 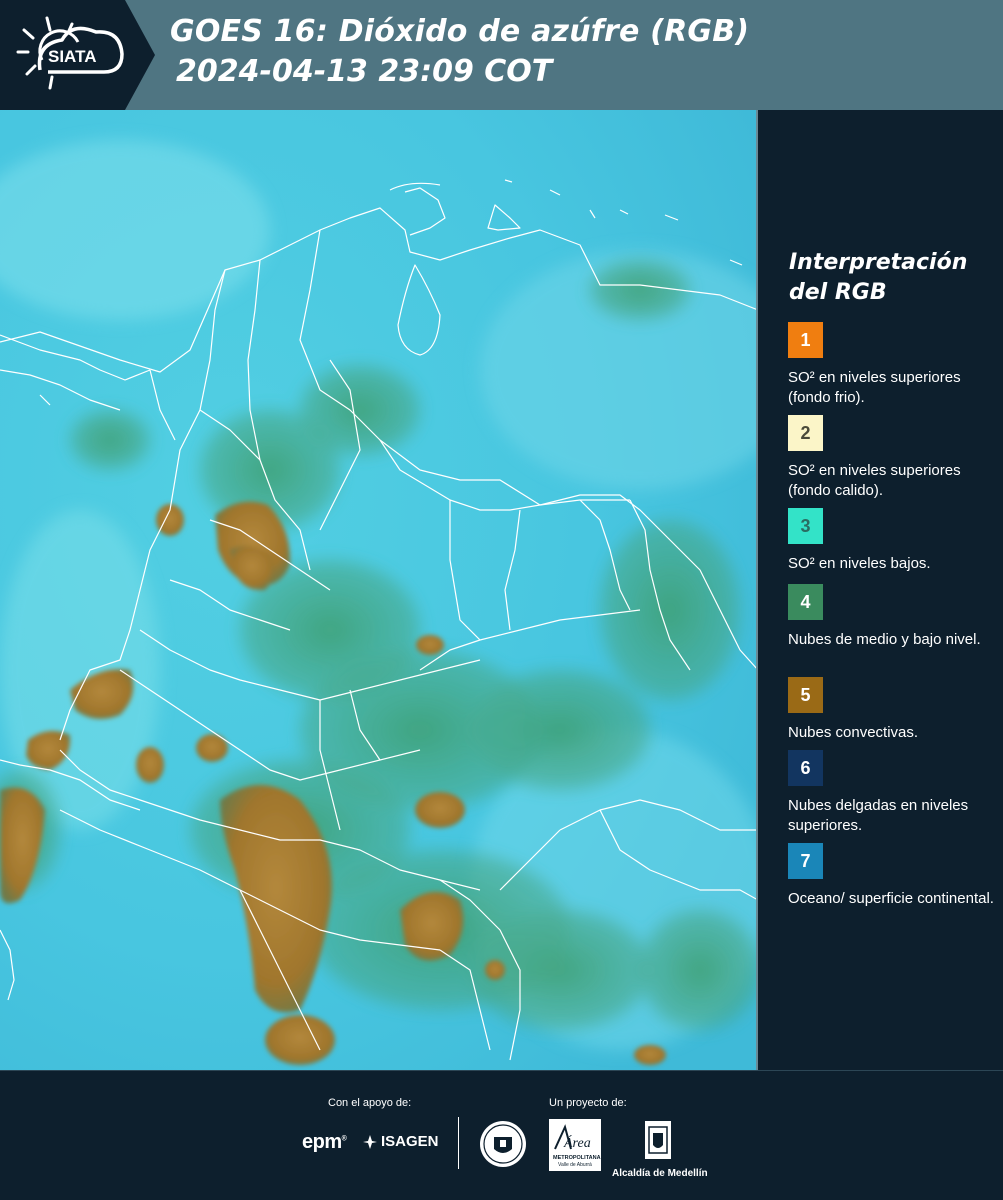 What do you see at coordinates (805, 695) in the screenshot?
I see `legend-swatch-5: 5` at bounding box center [805, 695].